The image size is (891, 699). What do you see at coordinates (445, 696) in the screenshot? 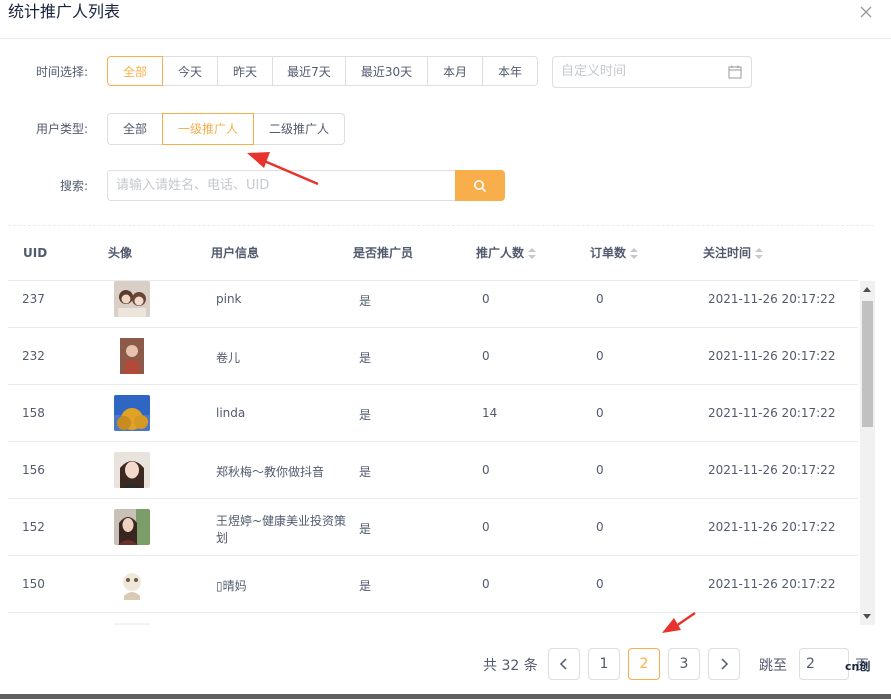
I see `bottom-bar` at bounding box center [445, 696].